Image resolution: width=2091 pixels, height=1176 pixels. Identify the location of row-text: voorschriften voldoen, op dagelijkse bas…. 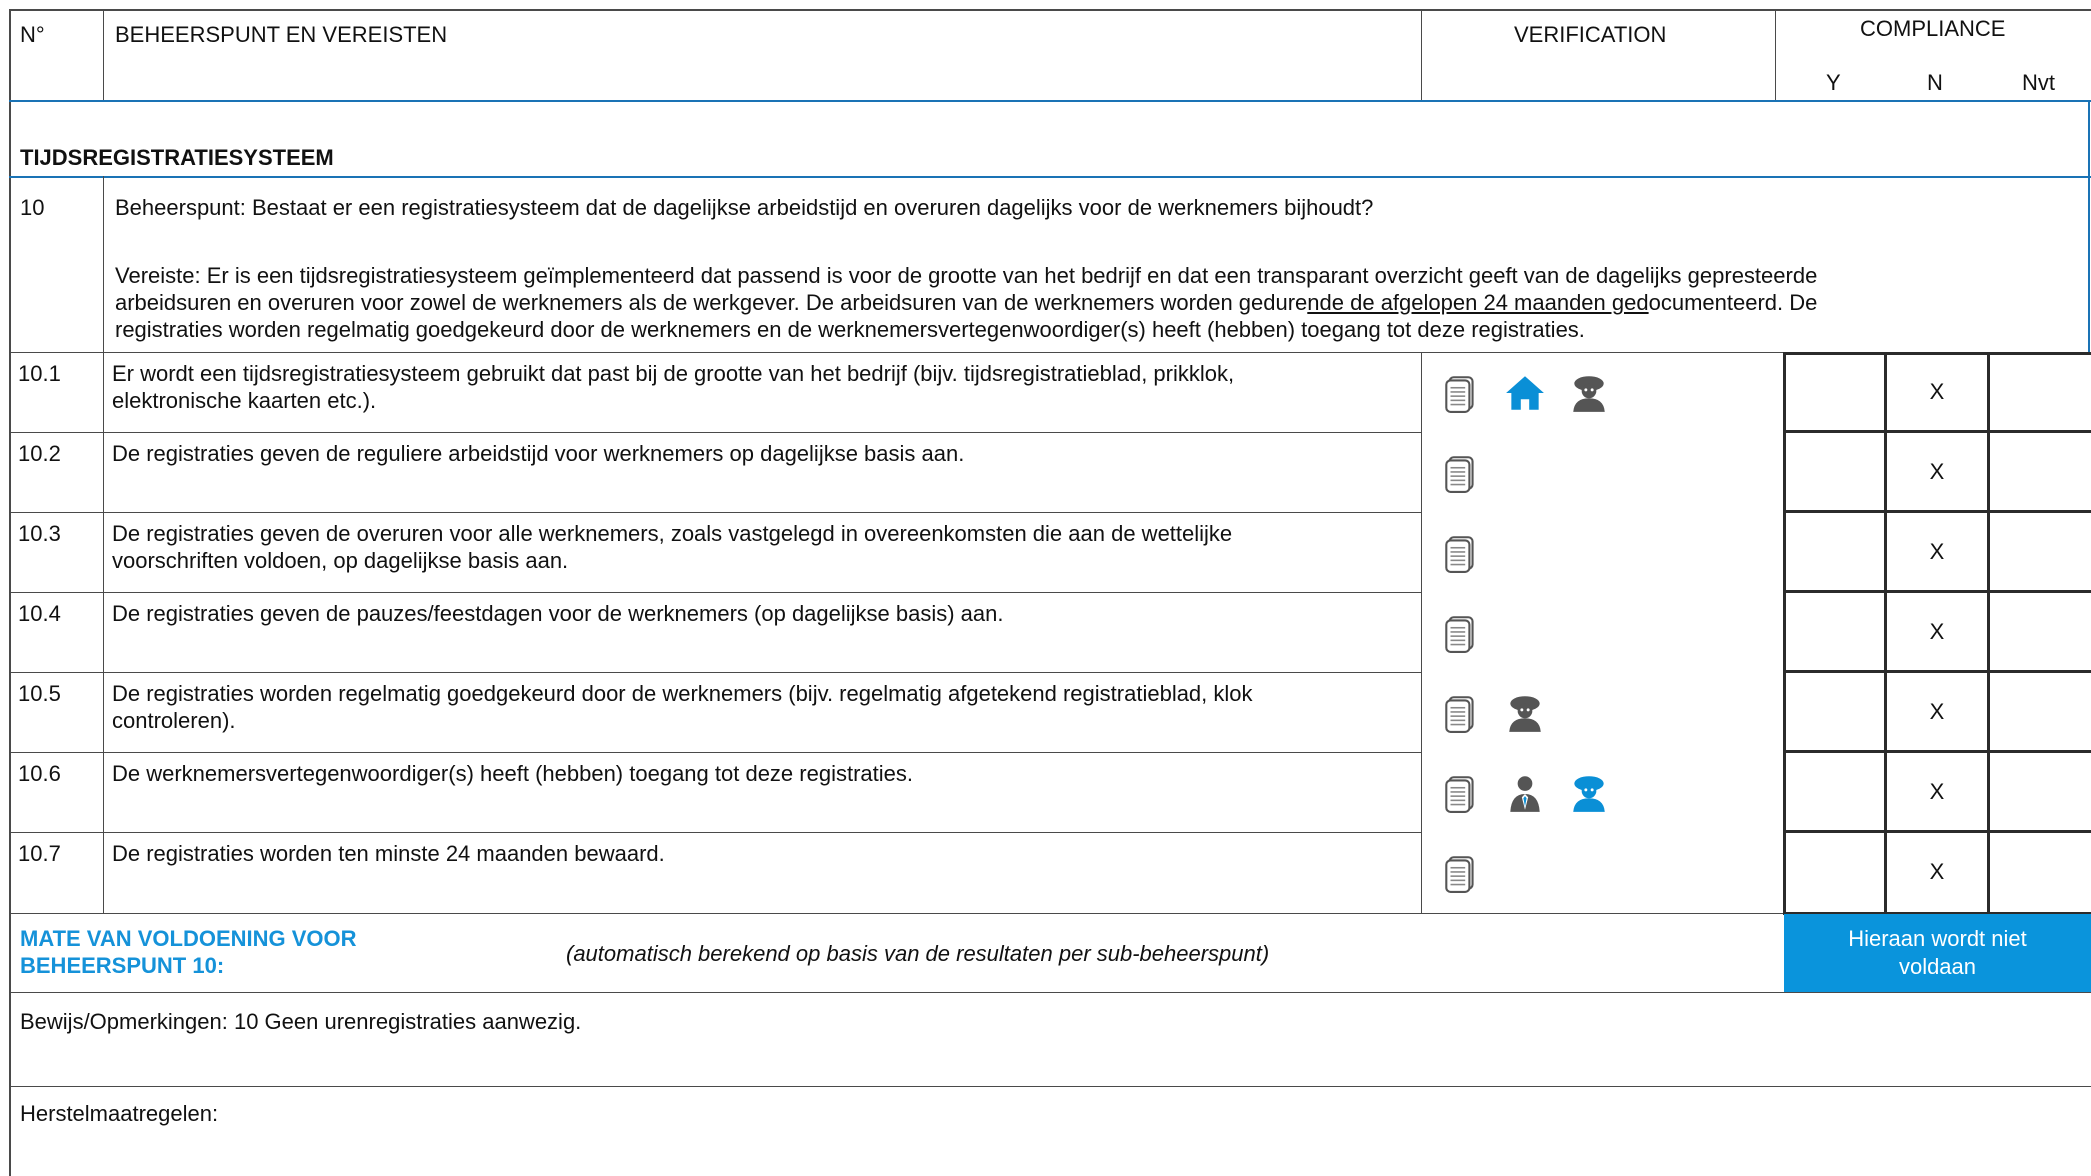
(340, 560).